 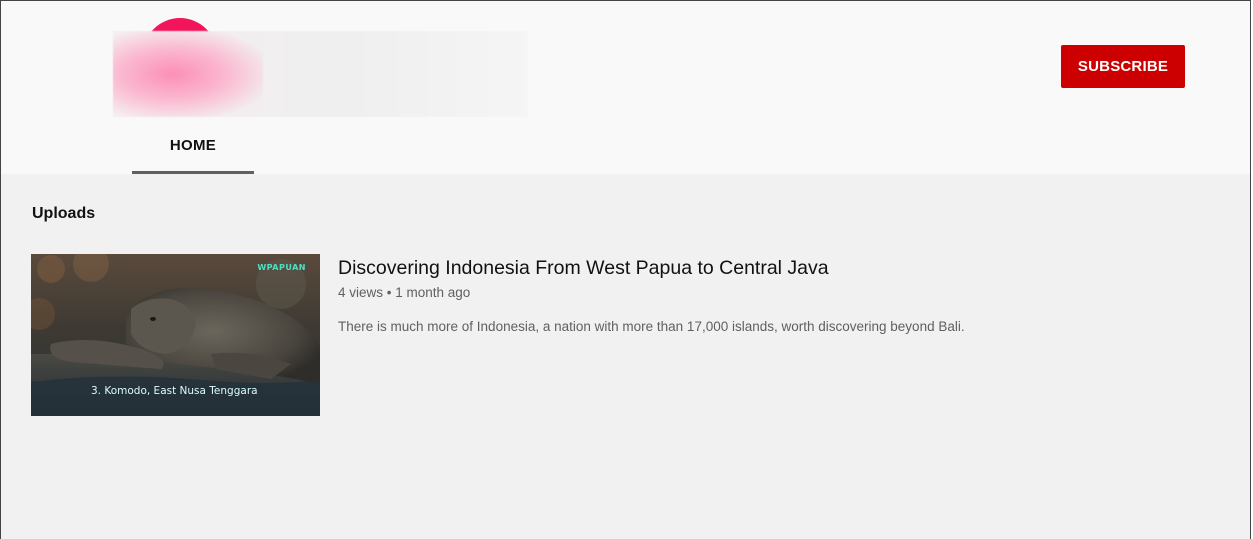 I want to click on channel-name-blurred, so click(x=320, y=74).